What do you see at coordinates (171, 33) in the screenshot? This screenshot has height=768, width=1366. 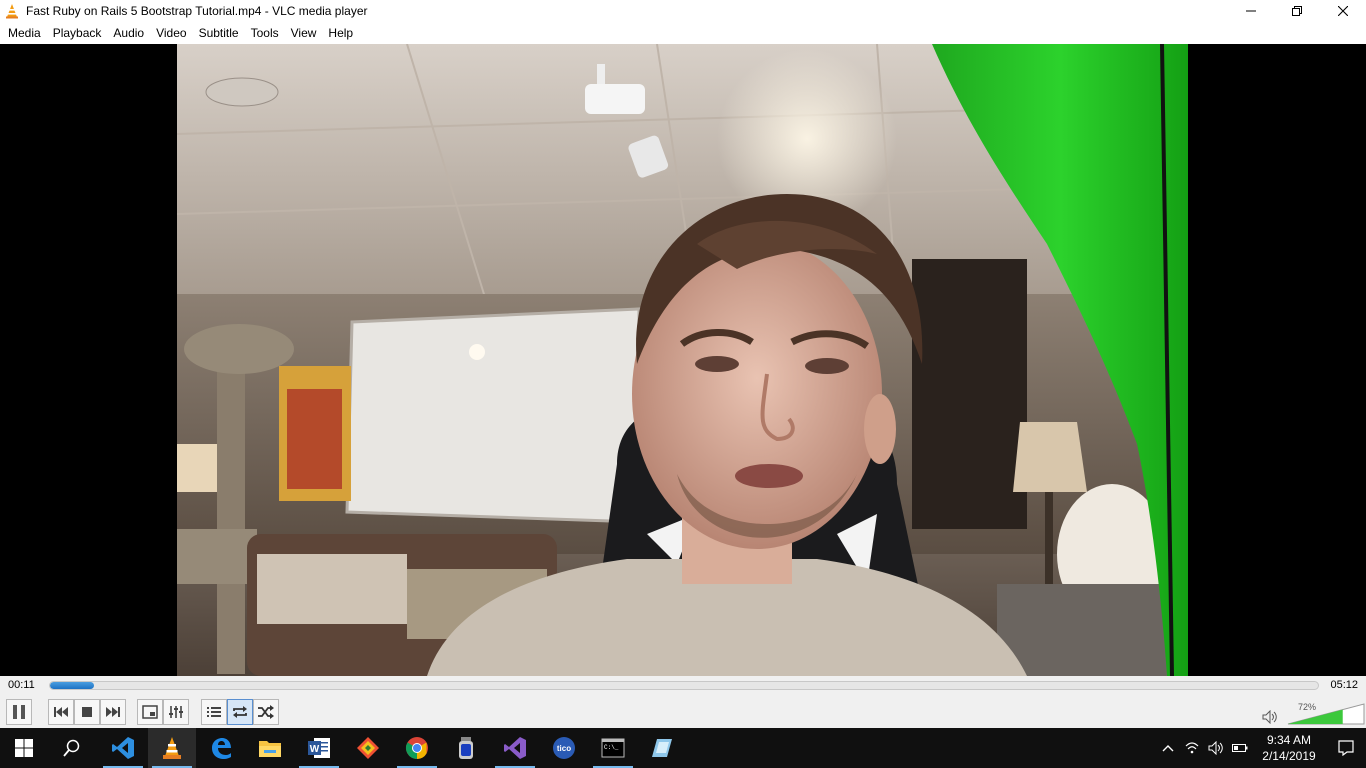 I see `menu-video: Video` at bounding box center [171, 33].